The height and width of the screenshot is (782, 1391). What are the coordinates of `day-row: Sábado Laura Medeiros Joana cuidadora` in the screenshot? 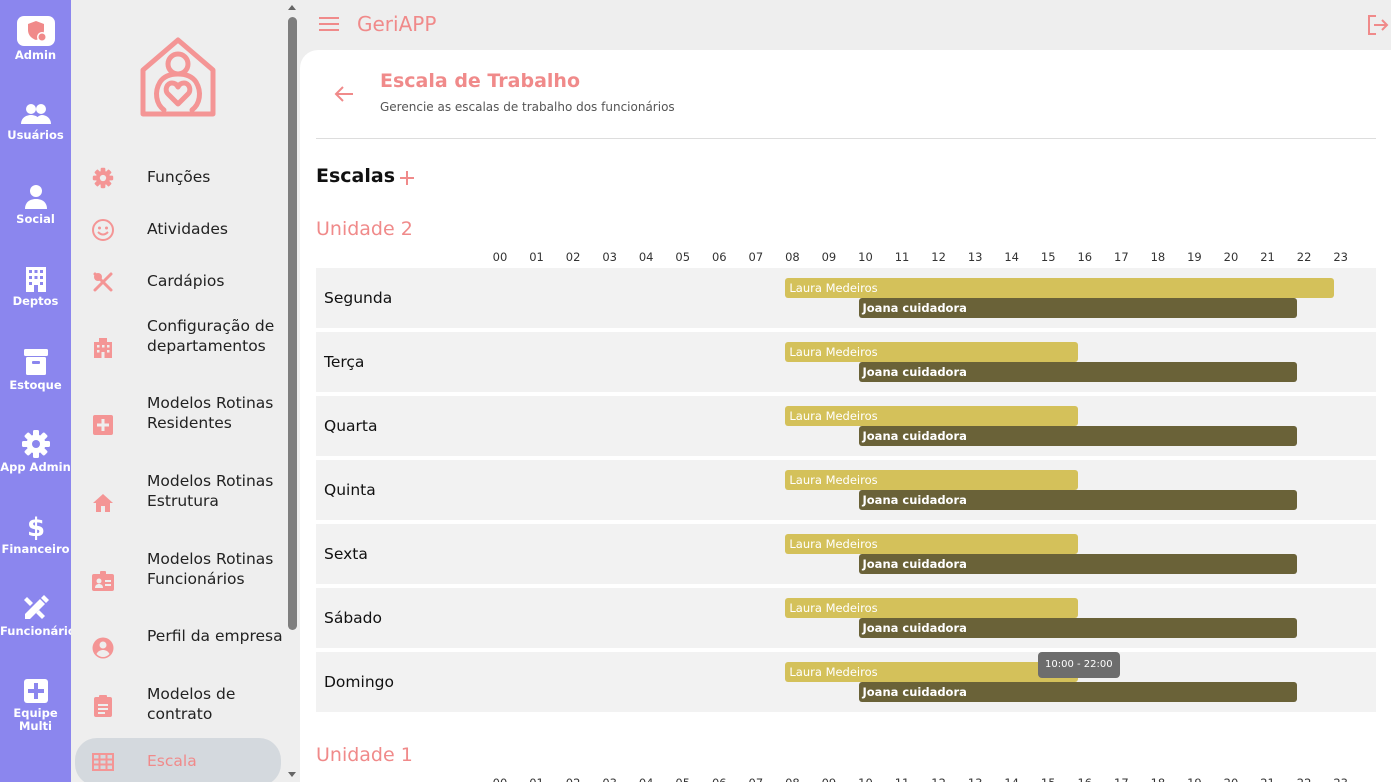 It's located at (846, 618).